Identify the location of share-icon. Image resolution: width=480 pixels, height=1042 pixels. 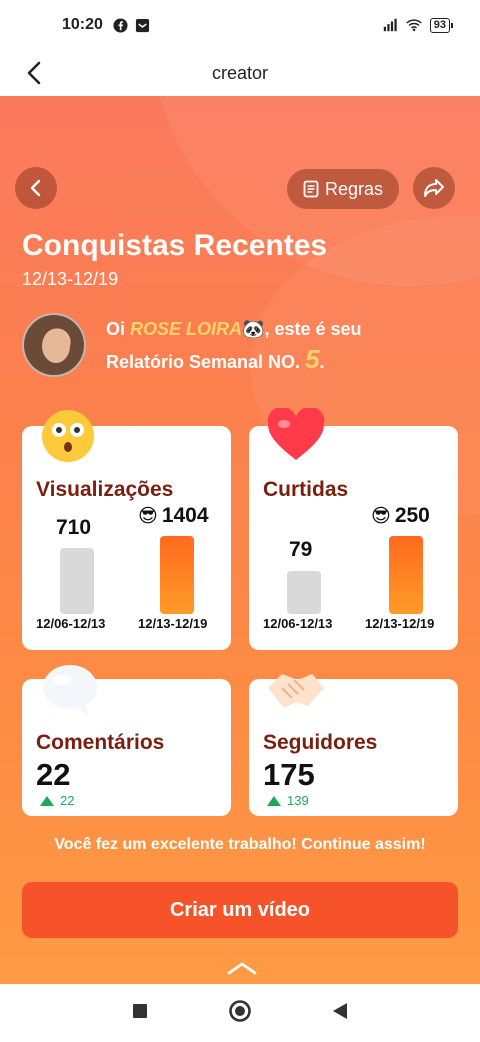
(434, 188).